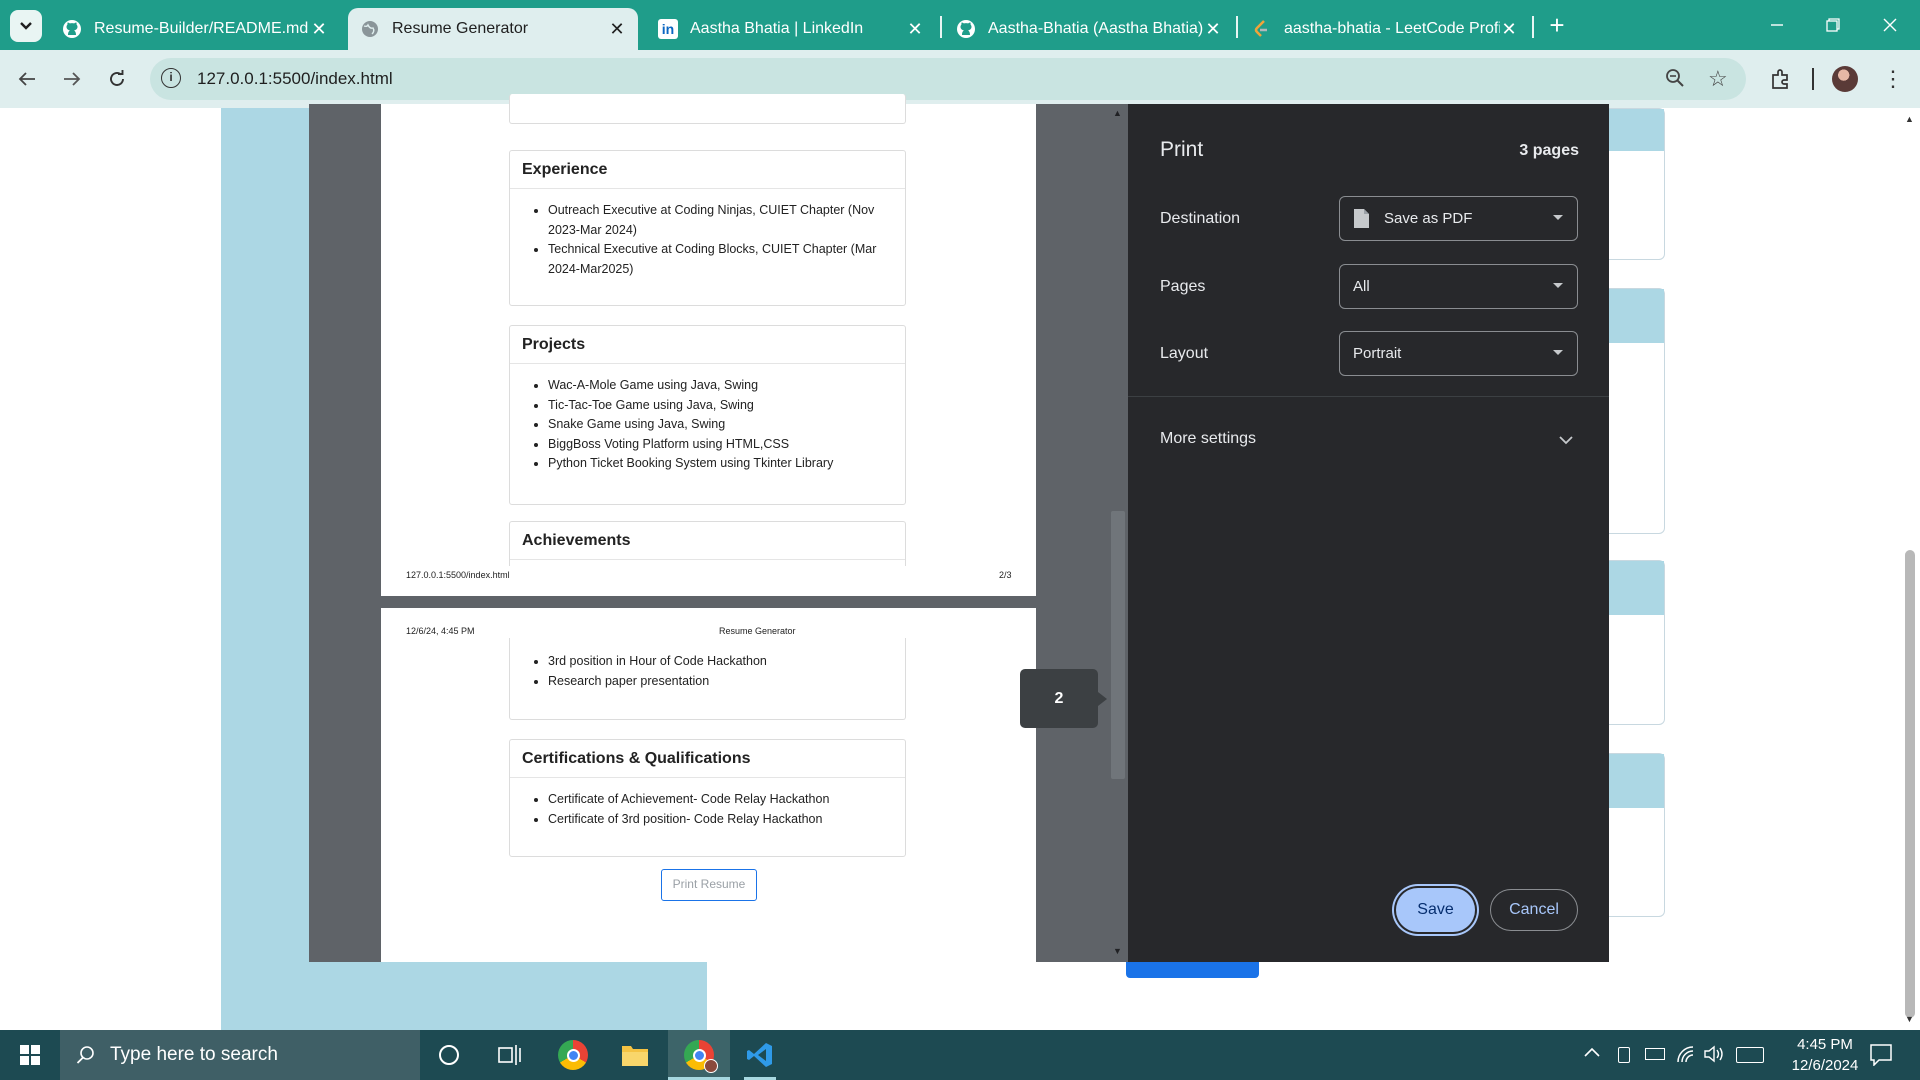 This screenshot has width=1920, height=1080. What do you see at coordinates (1361, 286) in the screenshot?
I see `pages-value: All` at bounding box center [1361, 286].